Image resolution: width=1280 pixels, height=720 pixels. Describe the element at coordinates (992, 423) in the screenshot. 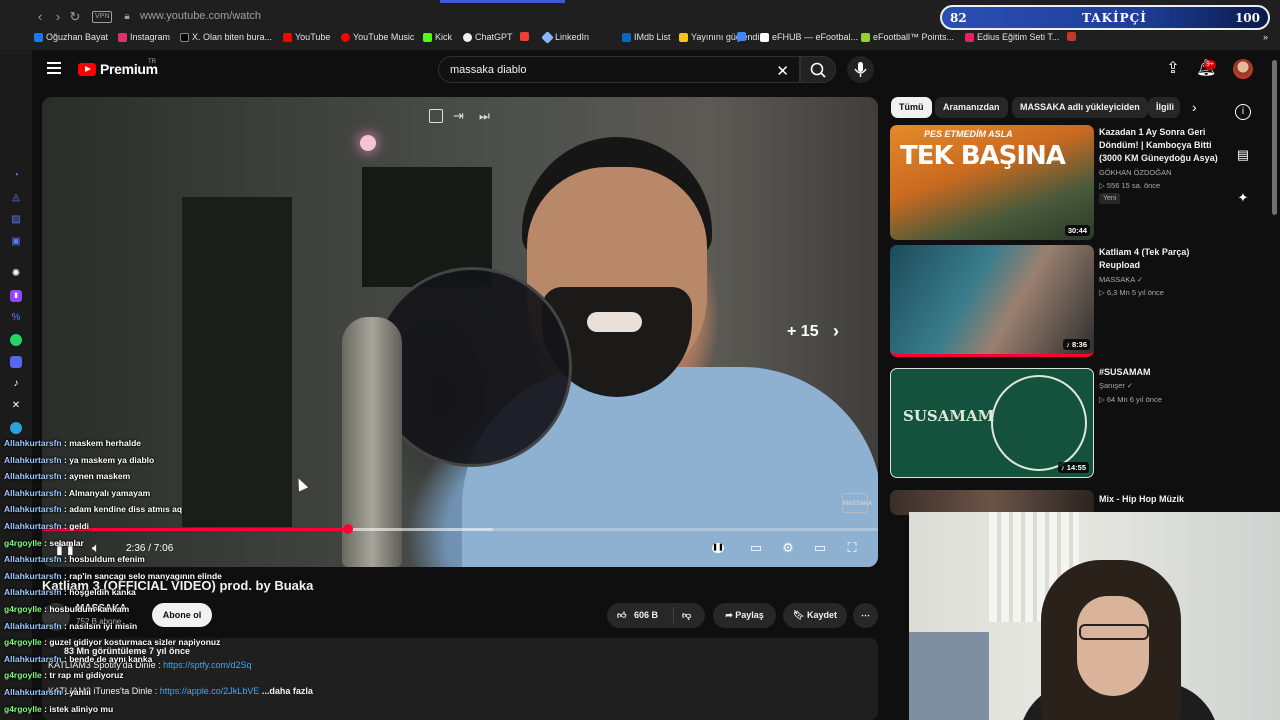

I see `video-thumbnail: SUSAMAM ♪ 14:55` at that location.